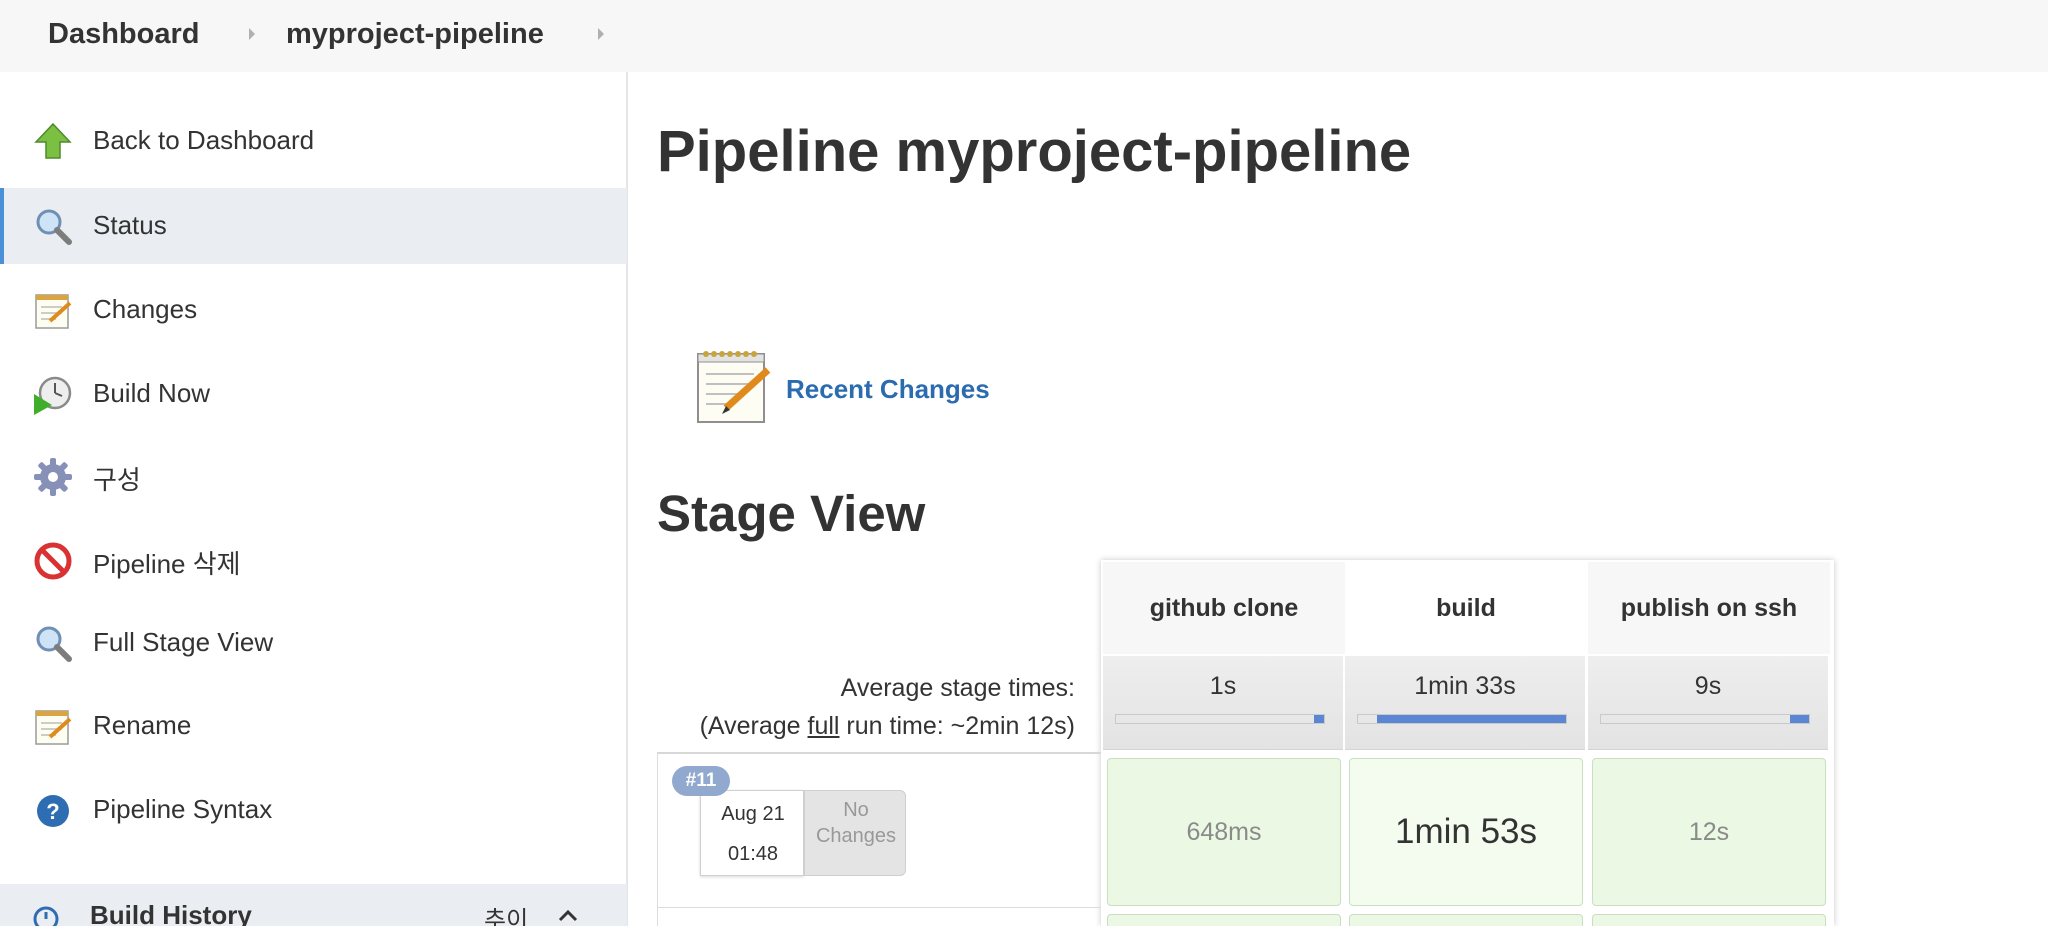  What do you see at coordinates (1465, 686) in the screenshot?
I see `stage-average-time: 1min 33s` at bounding box center [1465, 686].